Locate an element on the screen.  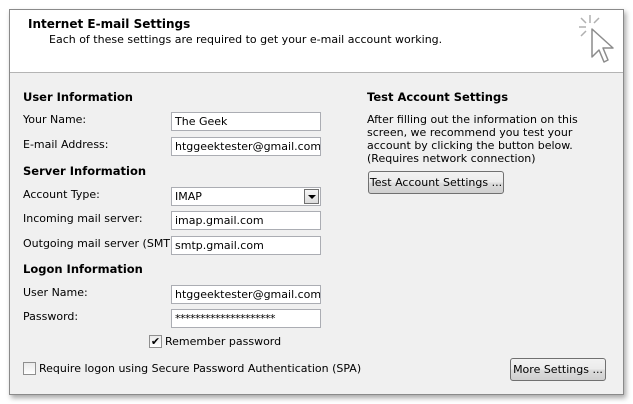
outgoing-server-field: smtp.gmail.com is located at coordinates (246, 245).